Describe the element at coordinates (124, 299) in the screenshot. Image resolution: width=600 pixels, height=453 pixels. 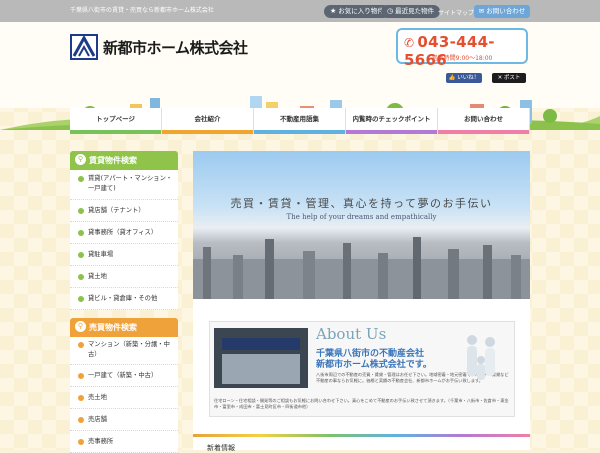
I see `sidebar-item-rent-building: 貸ビル・貸倉庫・その他` at that location.